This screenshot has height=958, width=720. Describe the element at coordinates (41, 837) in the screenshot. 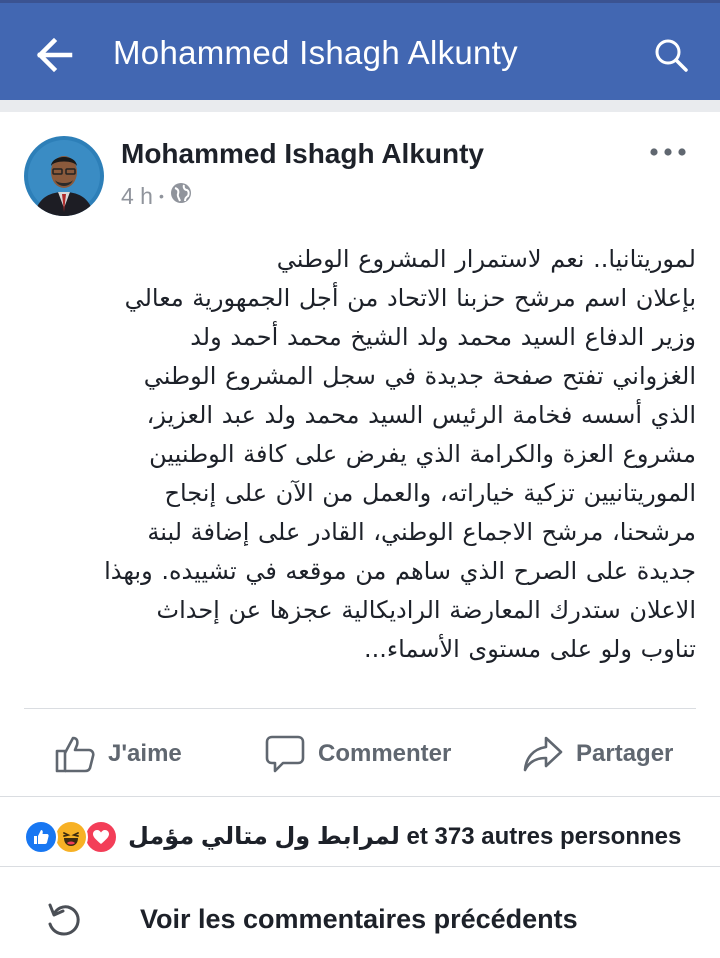

I see `like-reaction-icon` at that location.